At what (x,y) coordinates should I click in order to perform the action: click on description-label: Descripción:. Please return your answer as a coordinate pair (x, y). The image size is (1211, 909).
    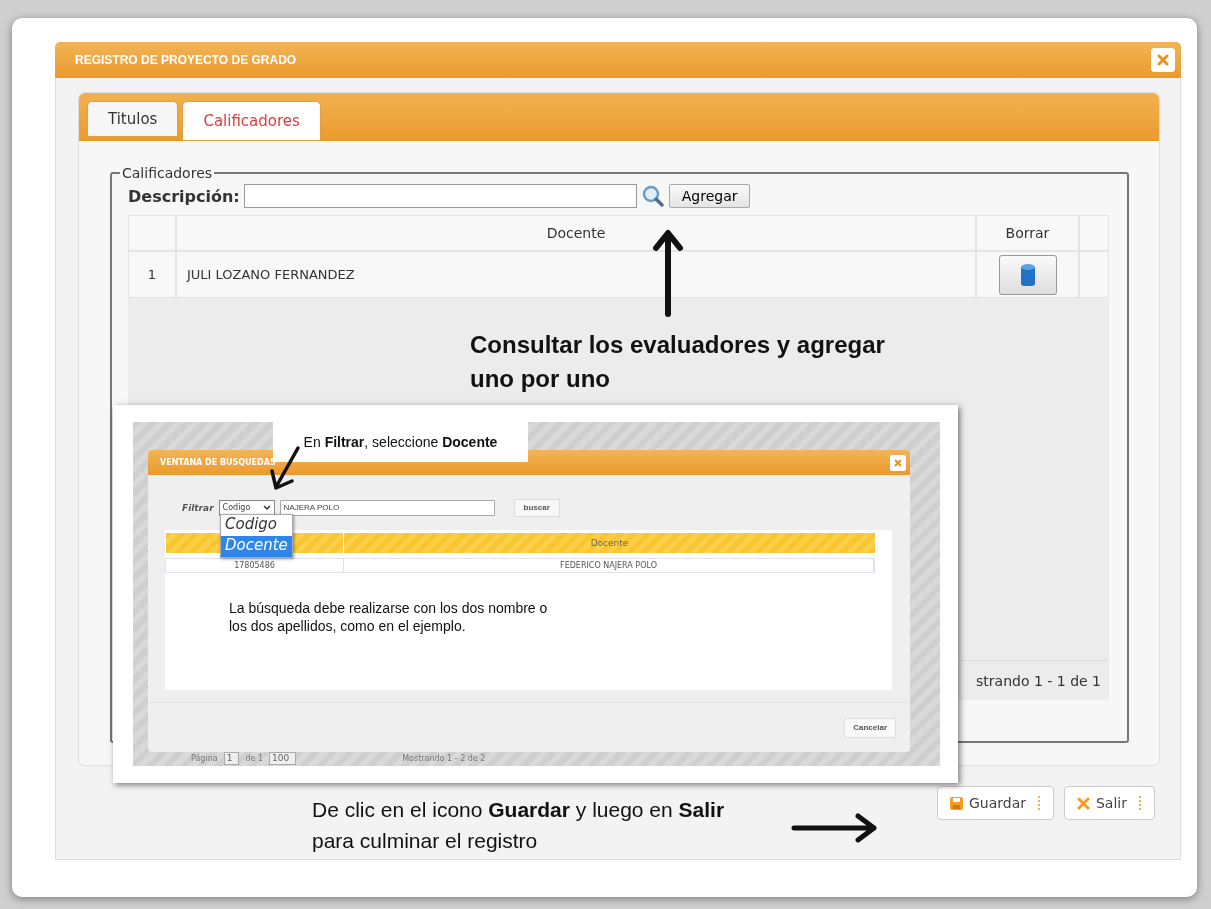
    Looking at the image, I should click on (184, 196).